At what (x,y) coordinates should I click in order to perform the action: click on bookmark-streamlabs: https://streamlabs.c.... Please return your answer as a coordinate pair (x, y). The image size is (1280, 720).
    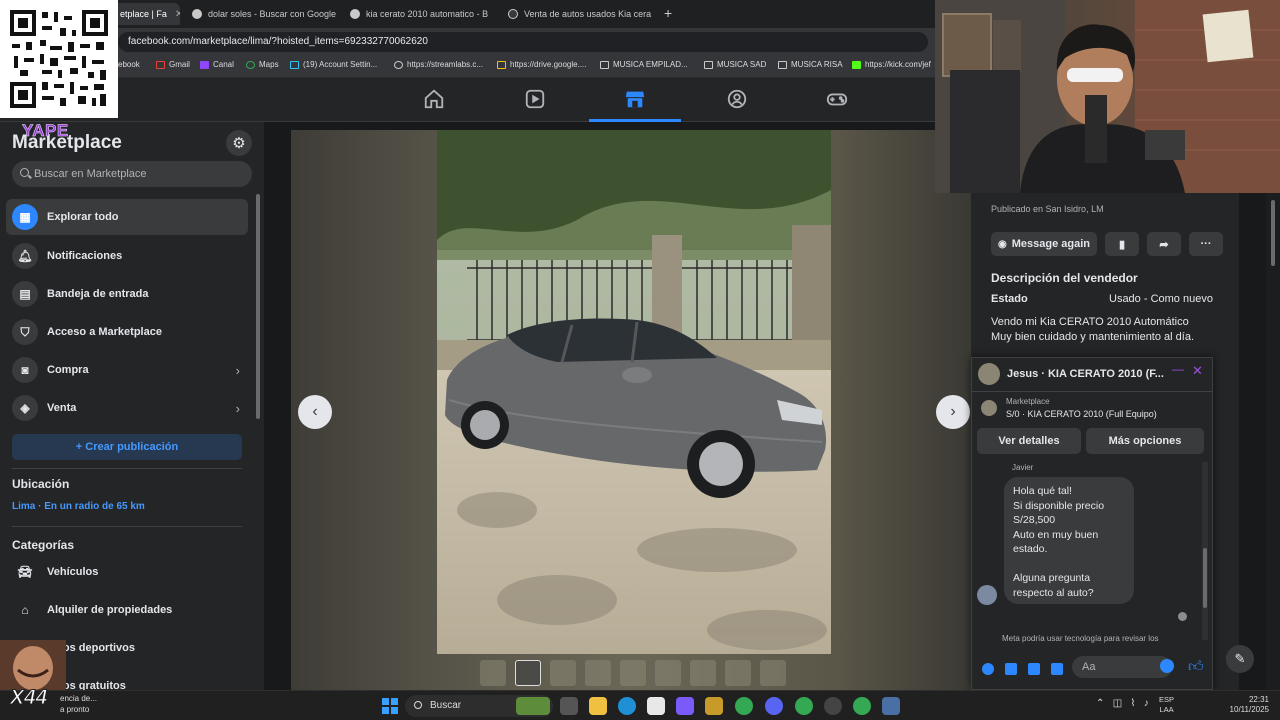
    Looking at the image, I should click on (438, 64).